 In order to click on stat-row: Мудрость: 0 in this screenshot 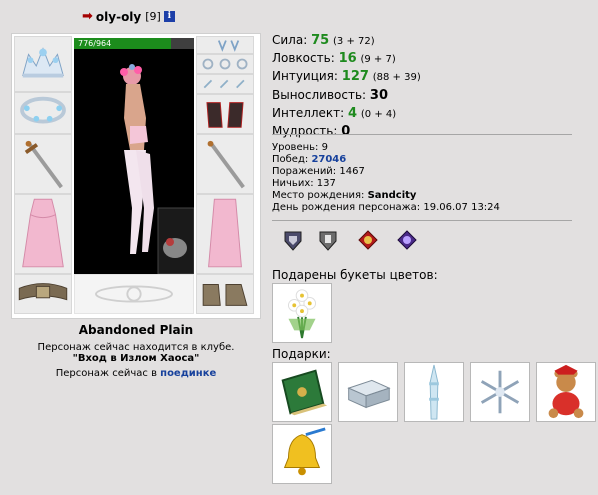, I will do `click(346, 132)`.